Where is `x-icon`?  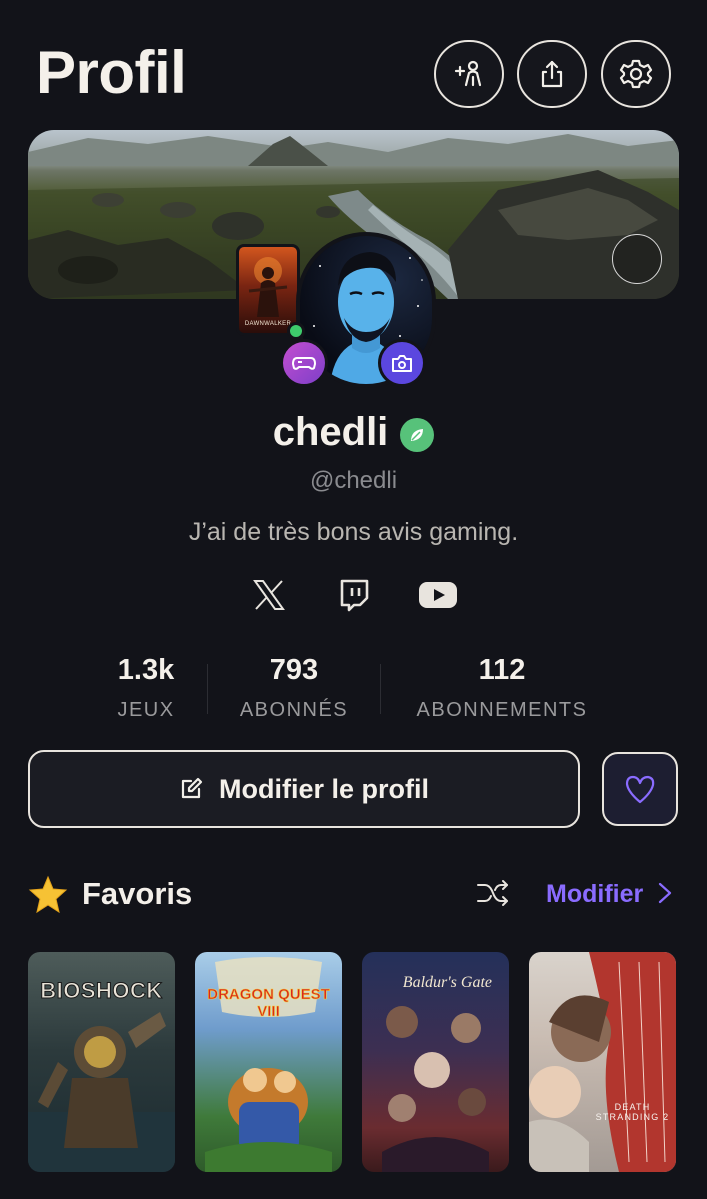
x-icon is located at coordinates (269, 595).